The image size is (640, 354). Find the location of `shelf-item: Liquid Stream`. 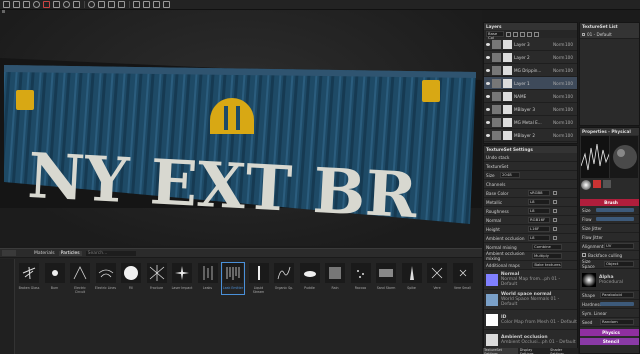

shelf-item: Liquid Stream is located at coordinates (259, 278).